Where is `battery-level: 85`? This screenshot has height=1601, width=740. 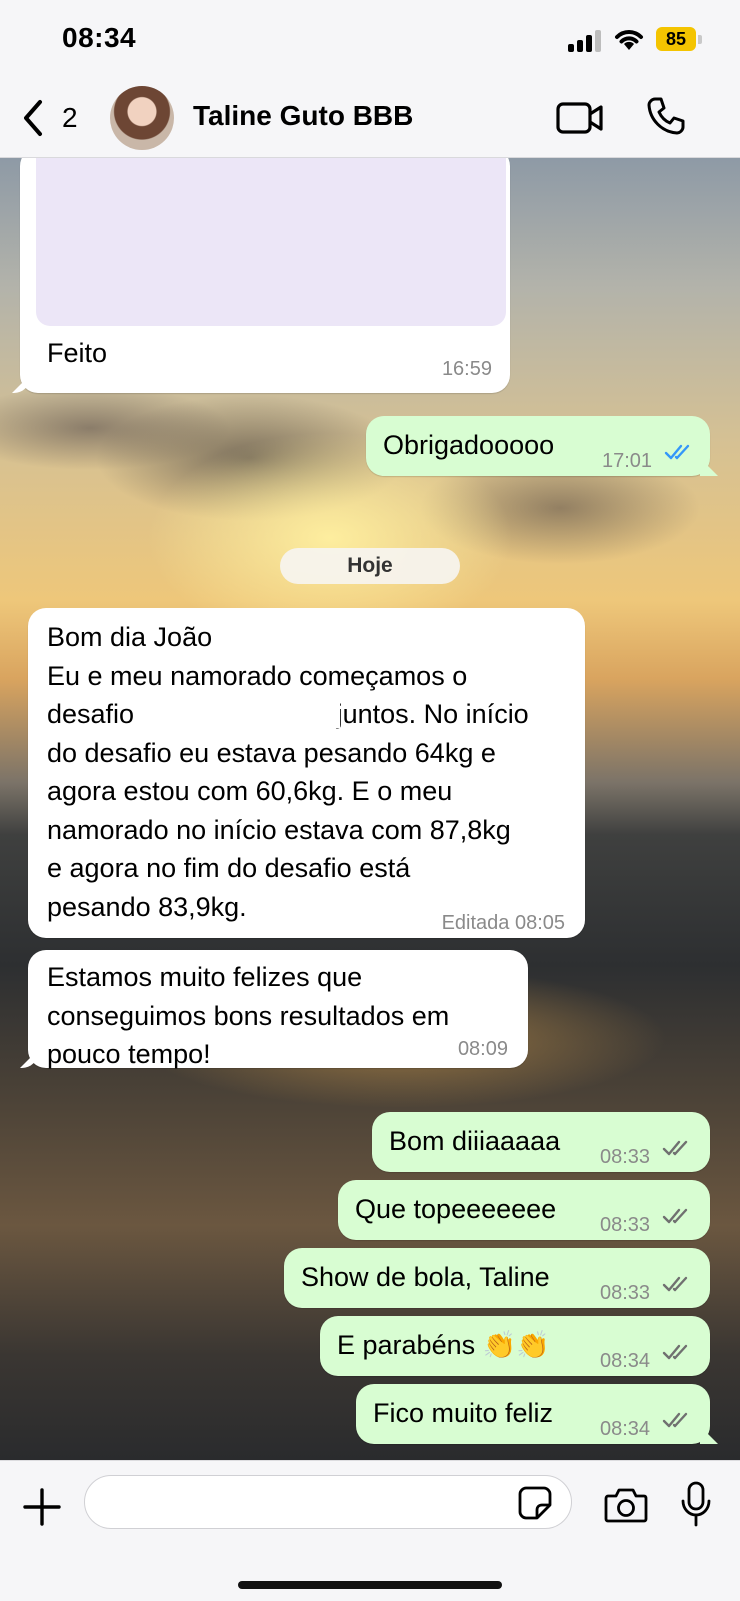
battery-level: 85 is located at coordinates (676, 39).